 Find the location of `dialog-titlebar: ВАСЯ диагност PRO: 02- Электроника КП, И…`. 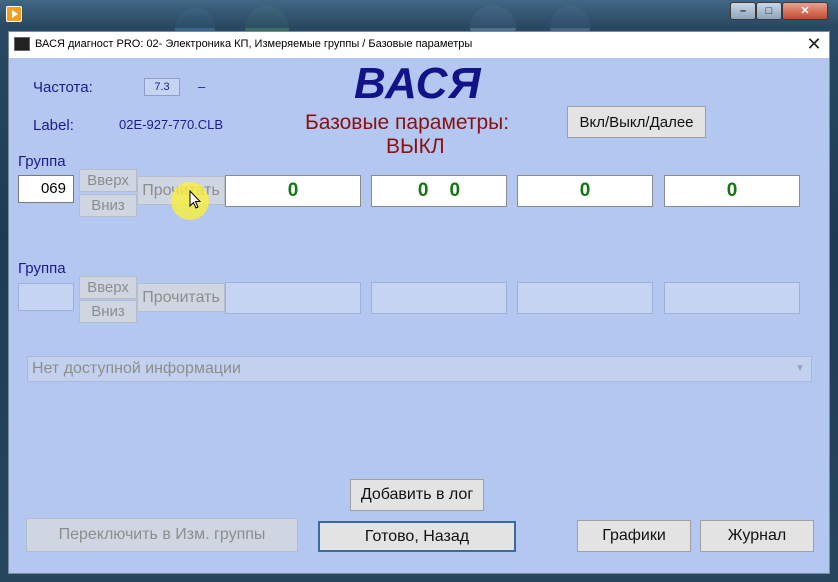

dialog-titlebar: ВАСЯ диагност PRO: 02- Электроника КП, И… is located at coordinates (419, 45).